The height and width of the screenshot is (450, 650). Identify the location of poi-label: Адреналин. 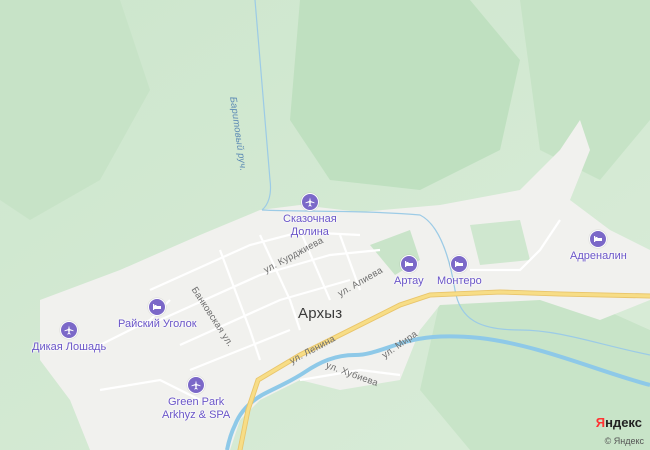
(598, 256).